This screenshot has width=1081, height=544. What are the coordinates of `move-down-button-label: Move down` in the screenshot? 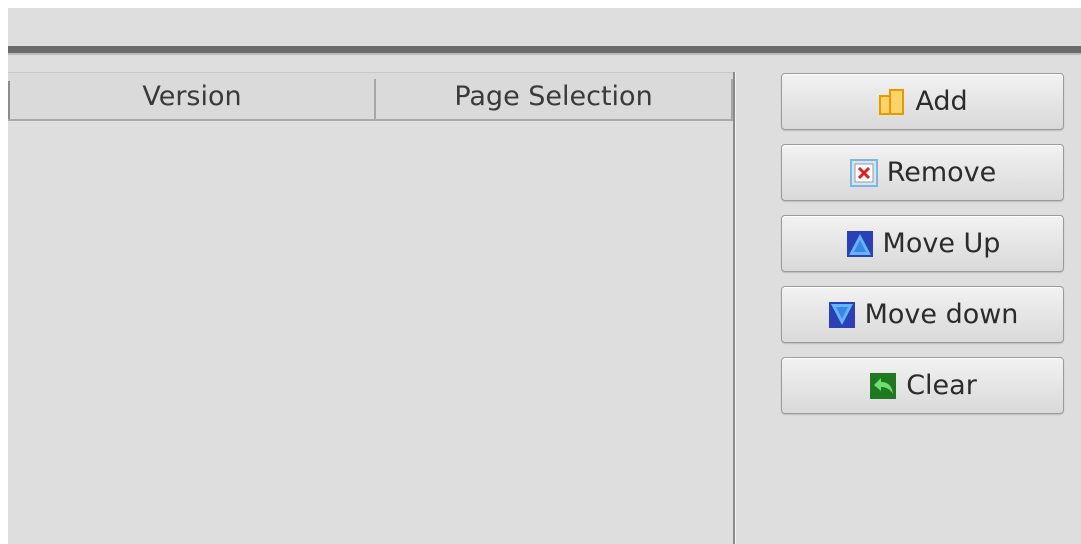 It's located at (941, 314).